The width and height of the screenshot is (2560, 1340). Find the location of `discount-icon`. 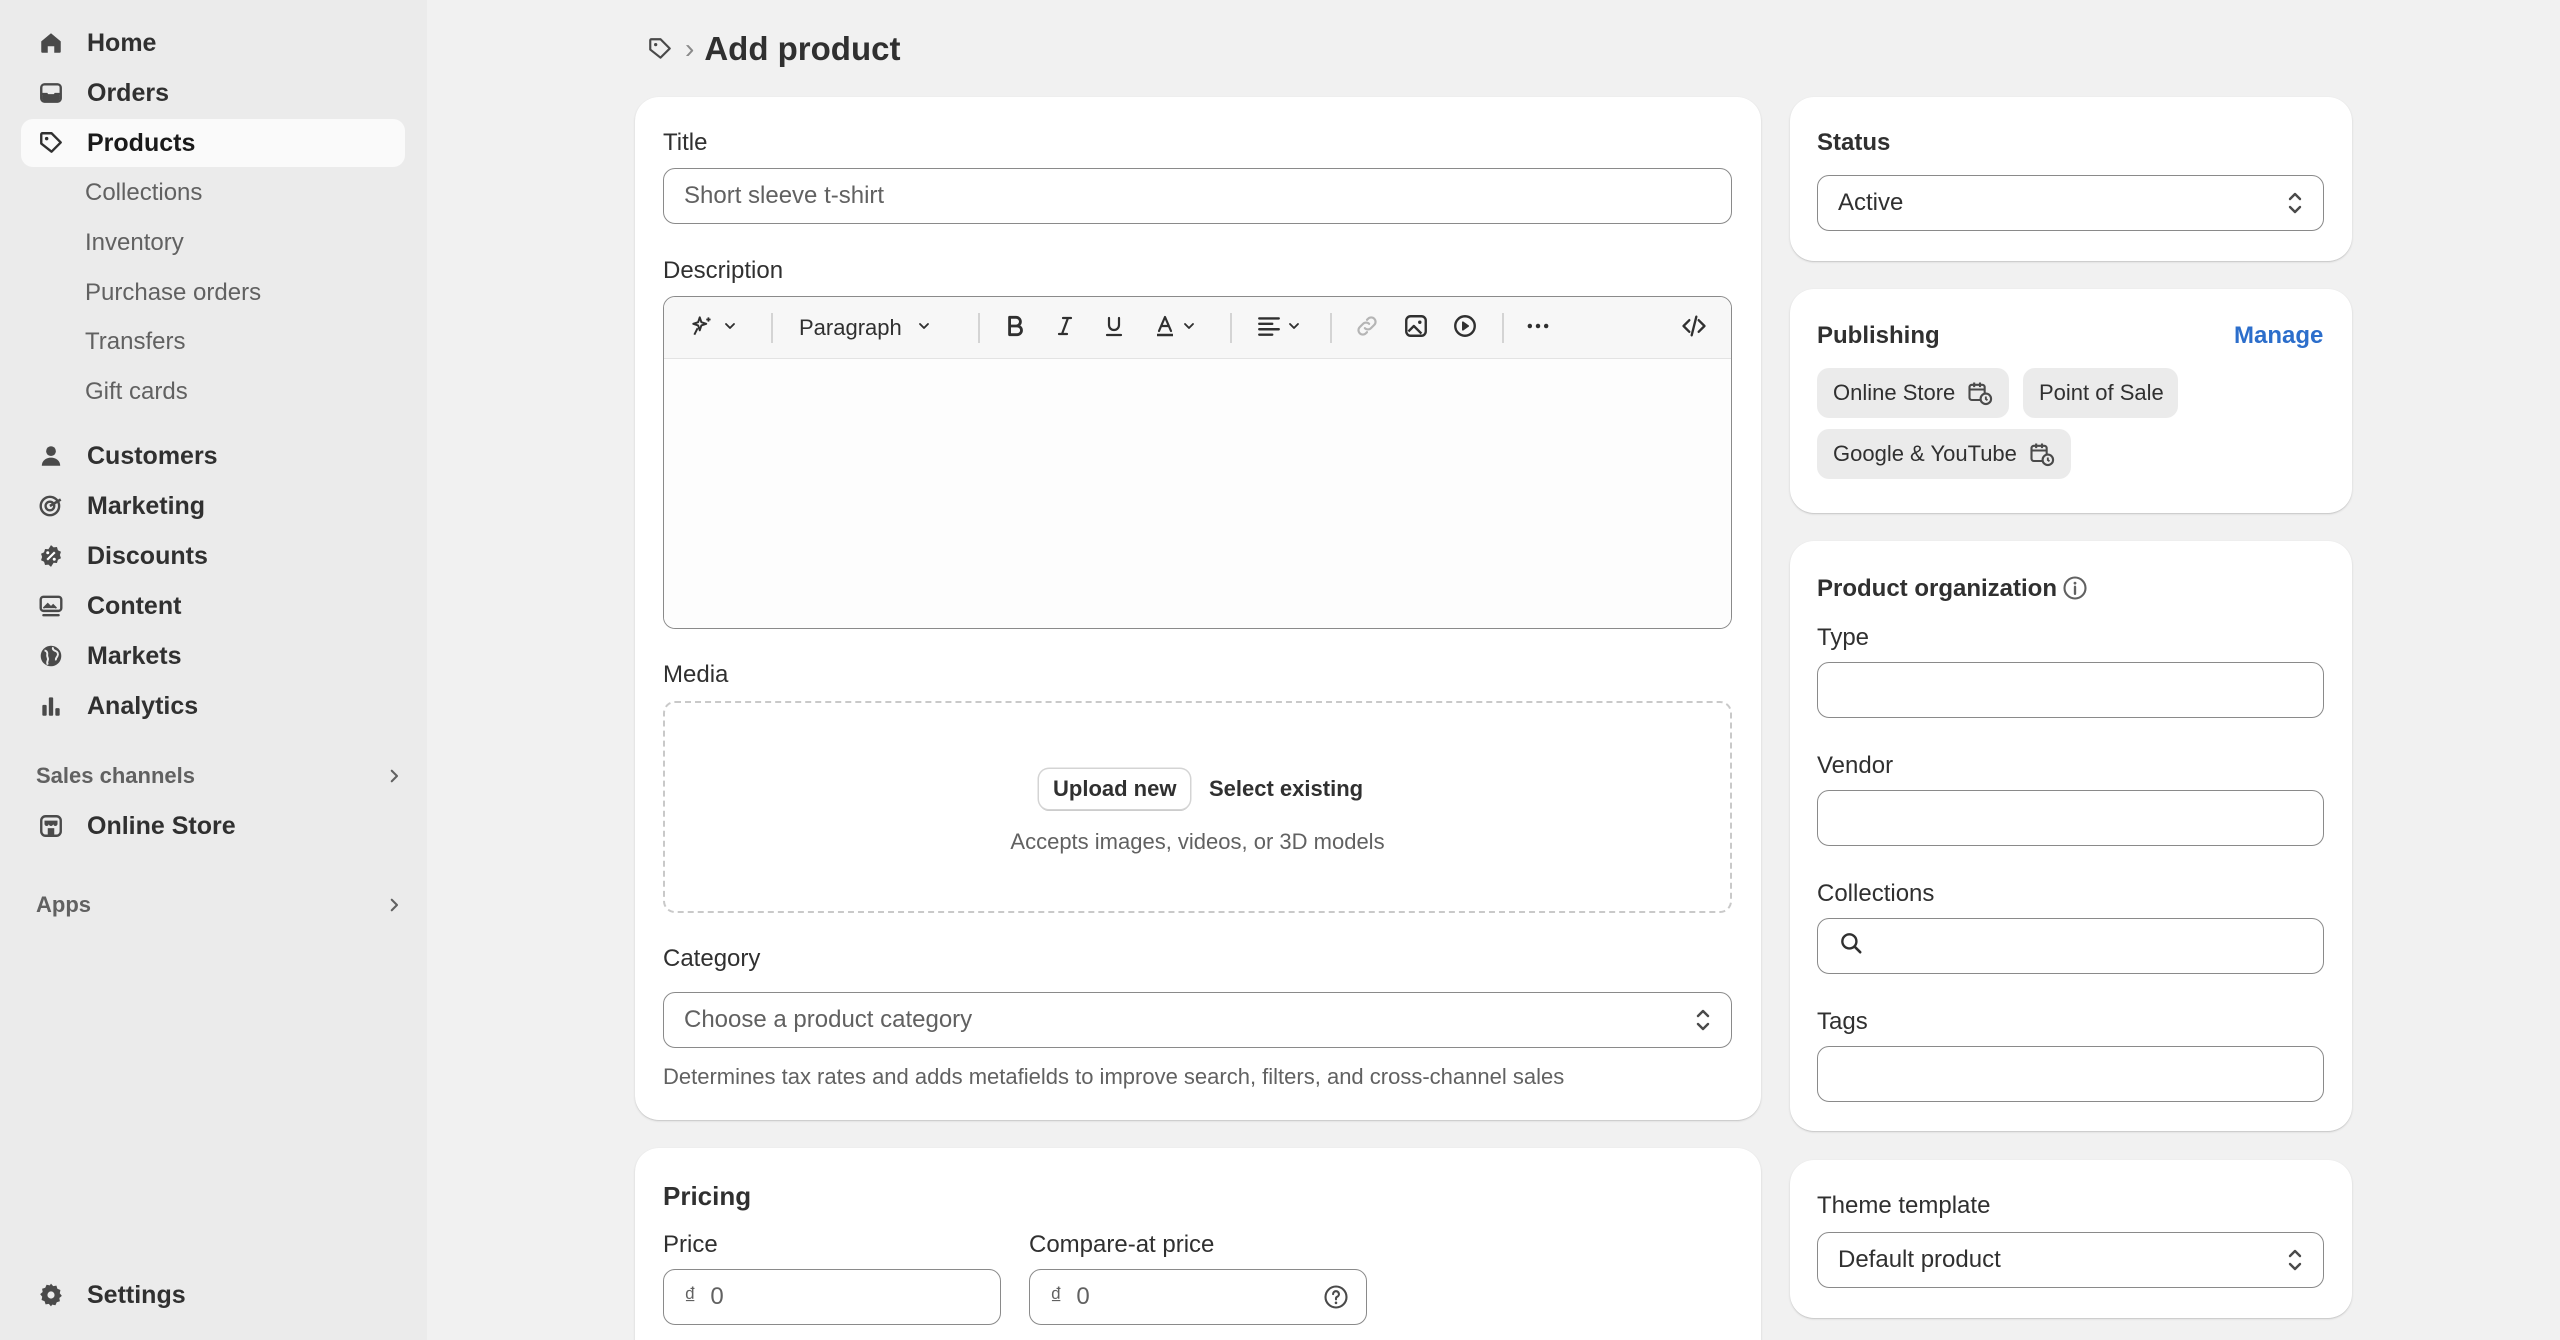

discount-icon is located at coordinates (51, 556).